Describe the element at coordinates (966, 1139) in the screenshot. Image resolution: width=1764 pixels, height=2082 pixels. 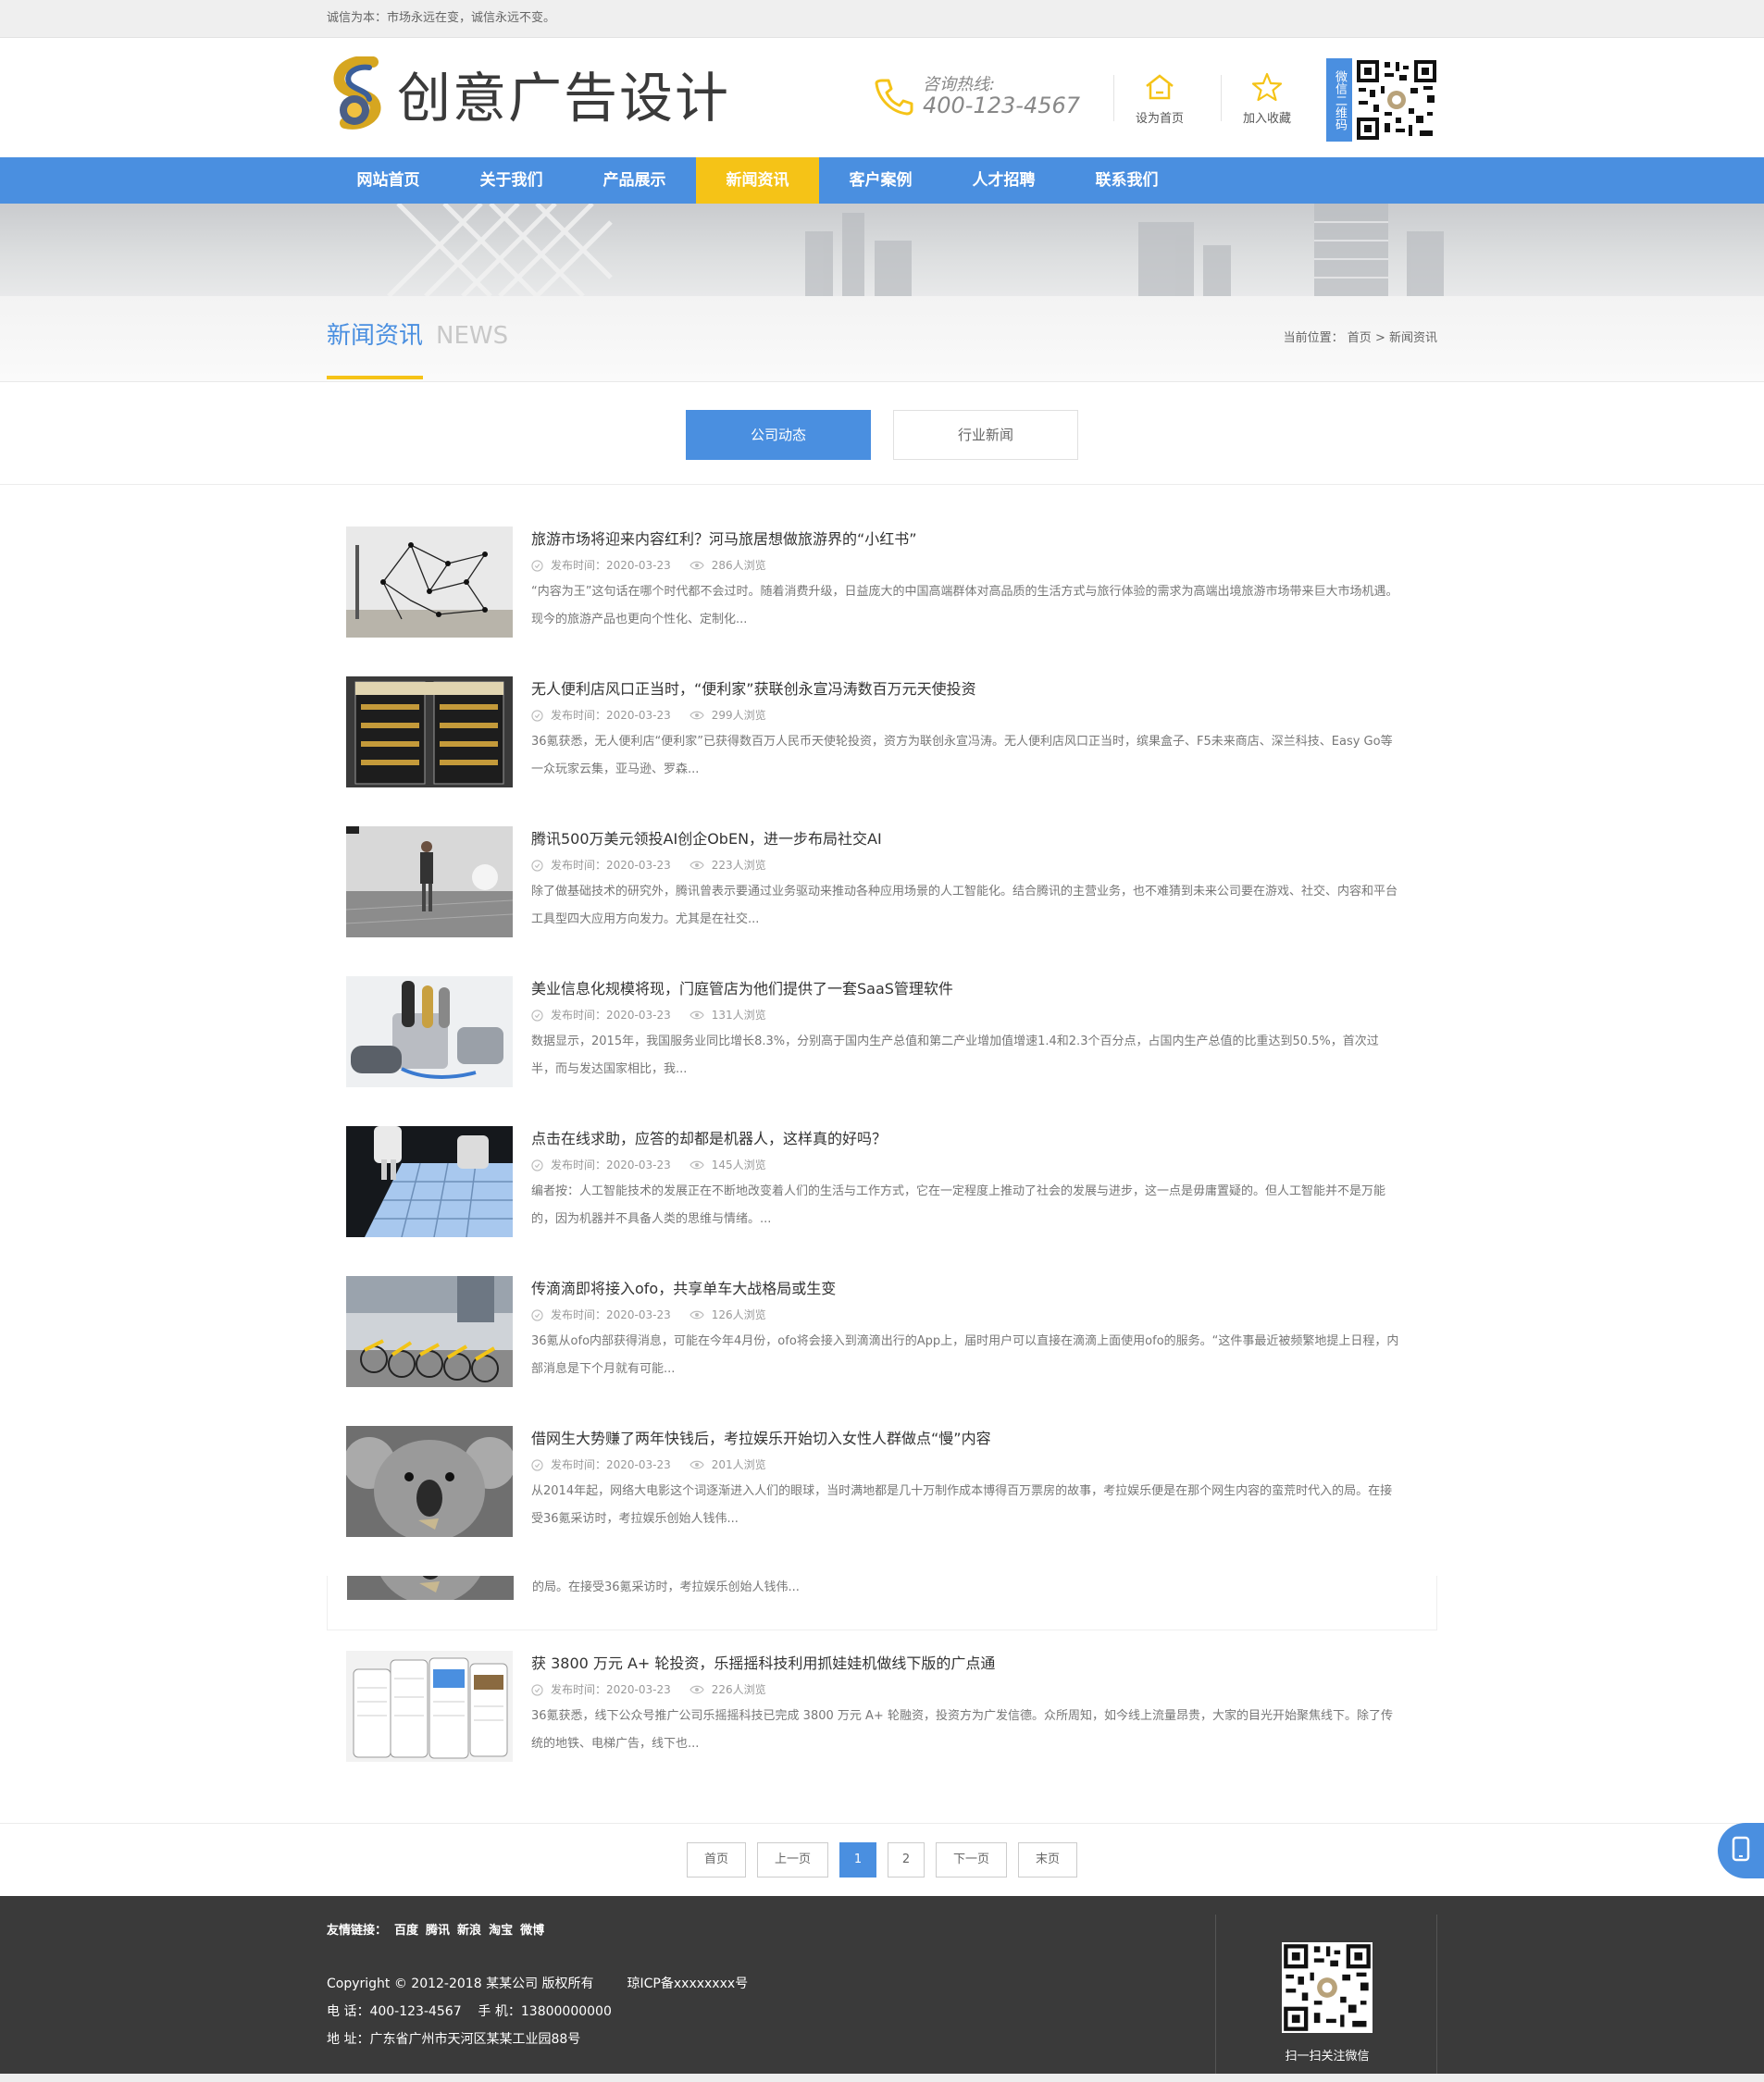
I see `news-title: 点击在线求助，应答的却都是机器人，这样真的好吗？` at that location.